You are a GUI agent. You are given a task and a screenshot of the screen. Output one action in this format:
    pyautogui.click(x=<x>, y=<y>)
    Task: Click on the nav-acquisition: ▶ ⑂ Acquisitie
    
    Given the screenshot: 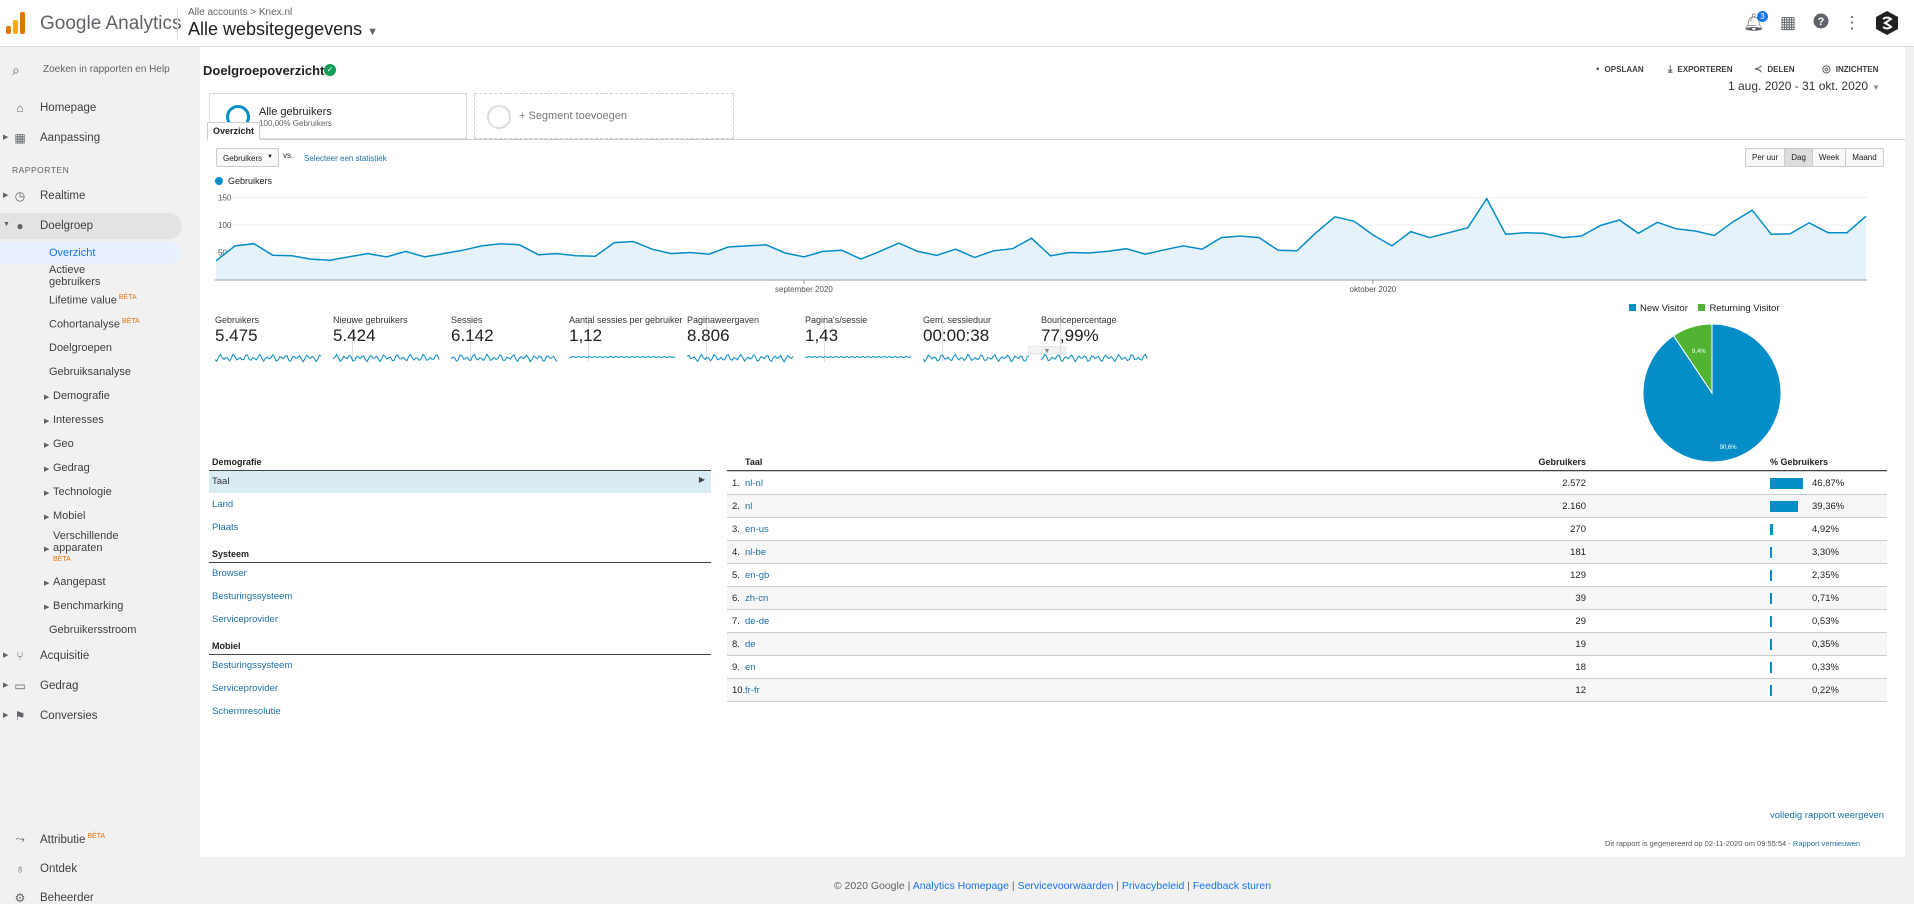 What is the action you would take?
    pyautogui.click(x=91, y=656)
    